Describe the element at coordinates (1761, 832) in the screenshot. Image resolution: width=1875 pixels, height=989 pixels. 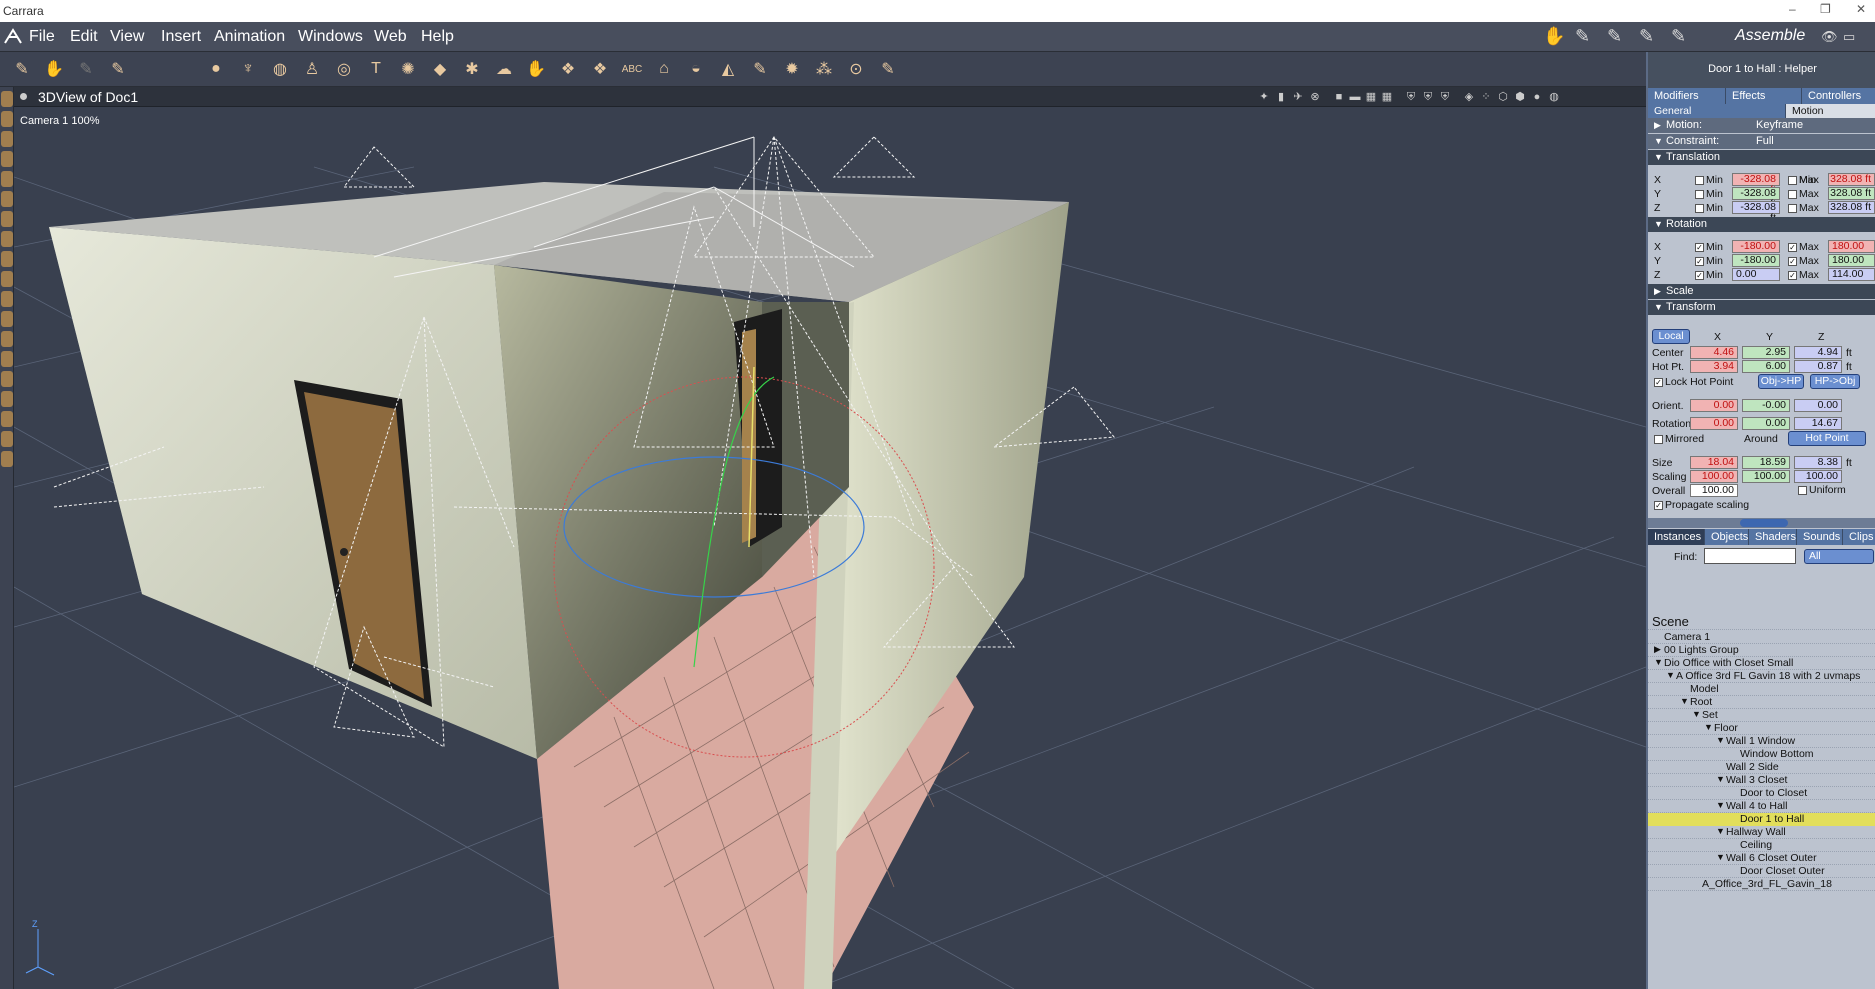
I see `tree-item-hallway-wall: ▼ Hallway Wall` at that location.